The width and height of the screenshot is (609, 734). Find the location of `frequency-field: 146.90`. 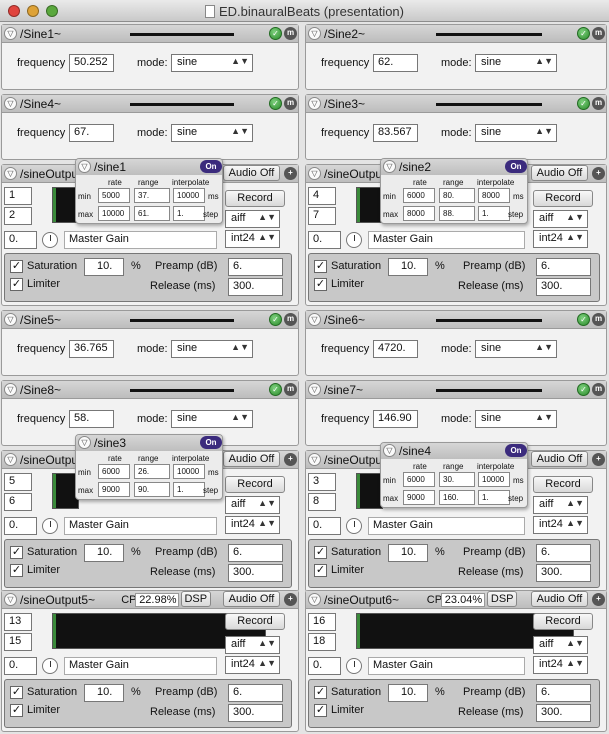

frequency-field: 146.90 is located at coordinates (395, 419).